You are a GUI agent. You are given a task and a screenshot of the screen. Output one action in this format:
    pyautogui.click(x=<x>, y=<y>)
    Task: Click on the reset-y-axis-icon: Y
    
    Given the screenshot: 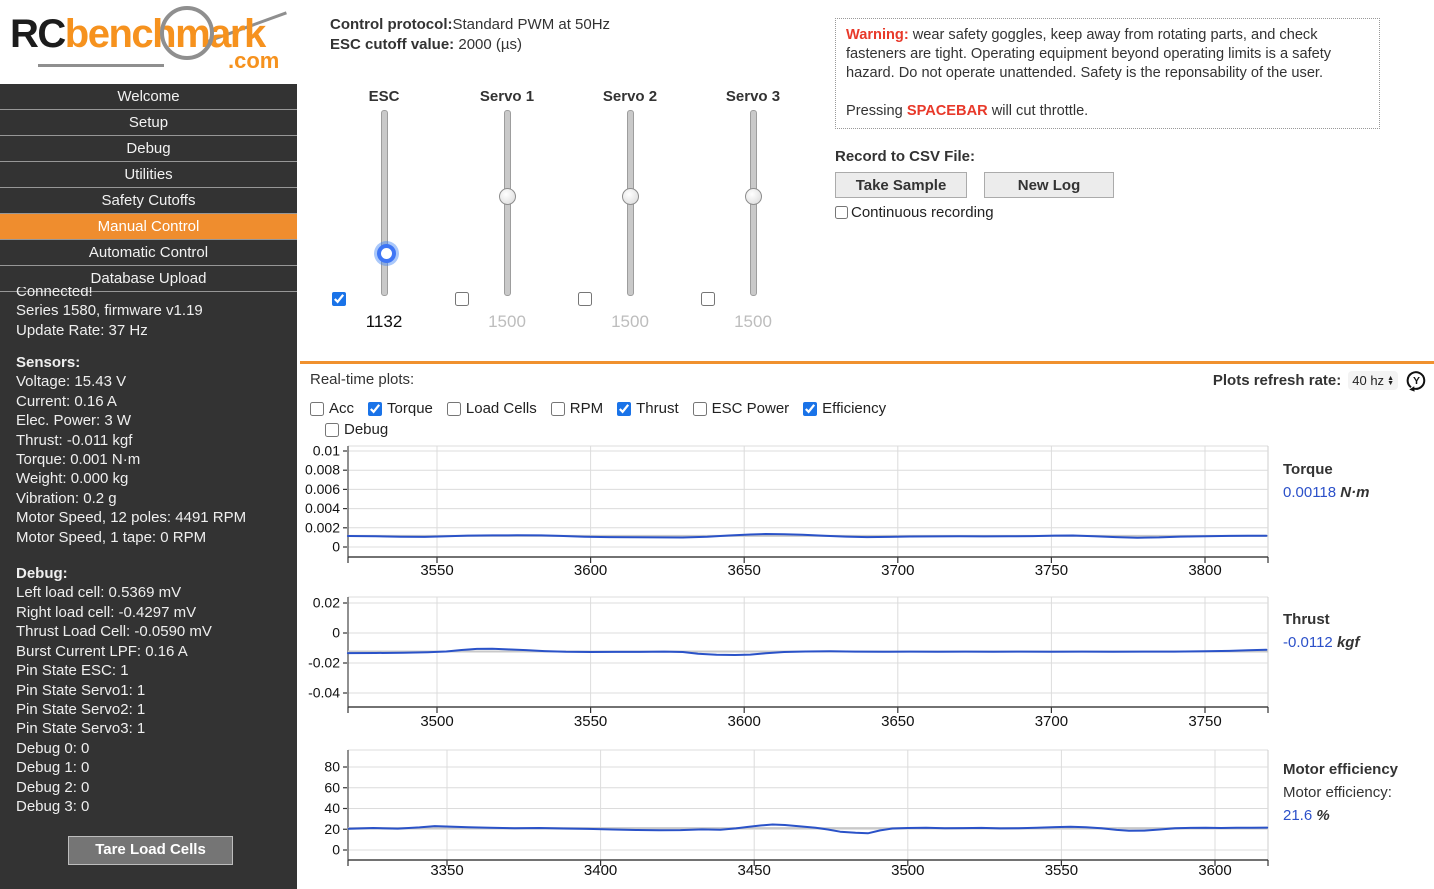 What is the action you would take?
    pyautogui.click(x=1416, y=380)
    